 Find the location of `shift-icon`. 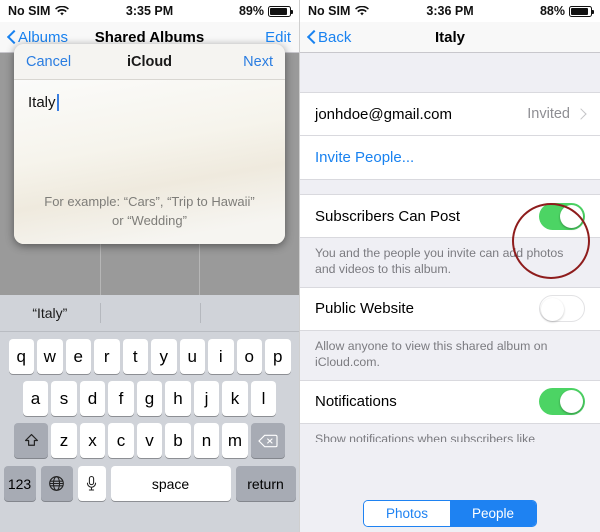

shift-icon is located at coordinates (31, 440).